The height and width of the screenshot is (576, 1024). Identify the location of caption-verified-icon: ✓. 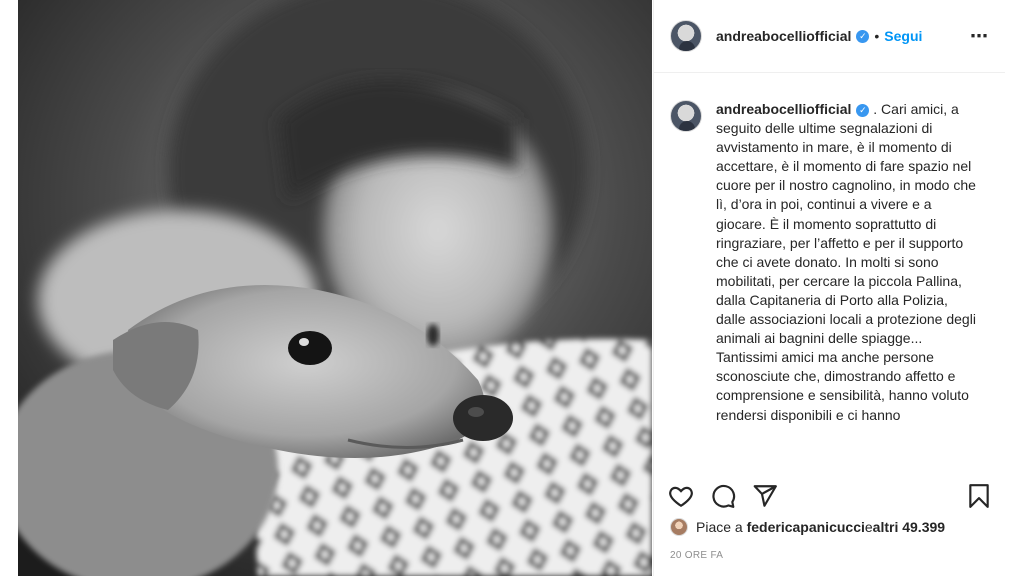
(863, 110).